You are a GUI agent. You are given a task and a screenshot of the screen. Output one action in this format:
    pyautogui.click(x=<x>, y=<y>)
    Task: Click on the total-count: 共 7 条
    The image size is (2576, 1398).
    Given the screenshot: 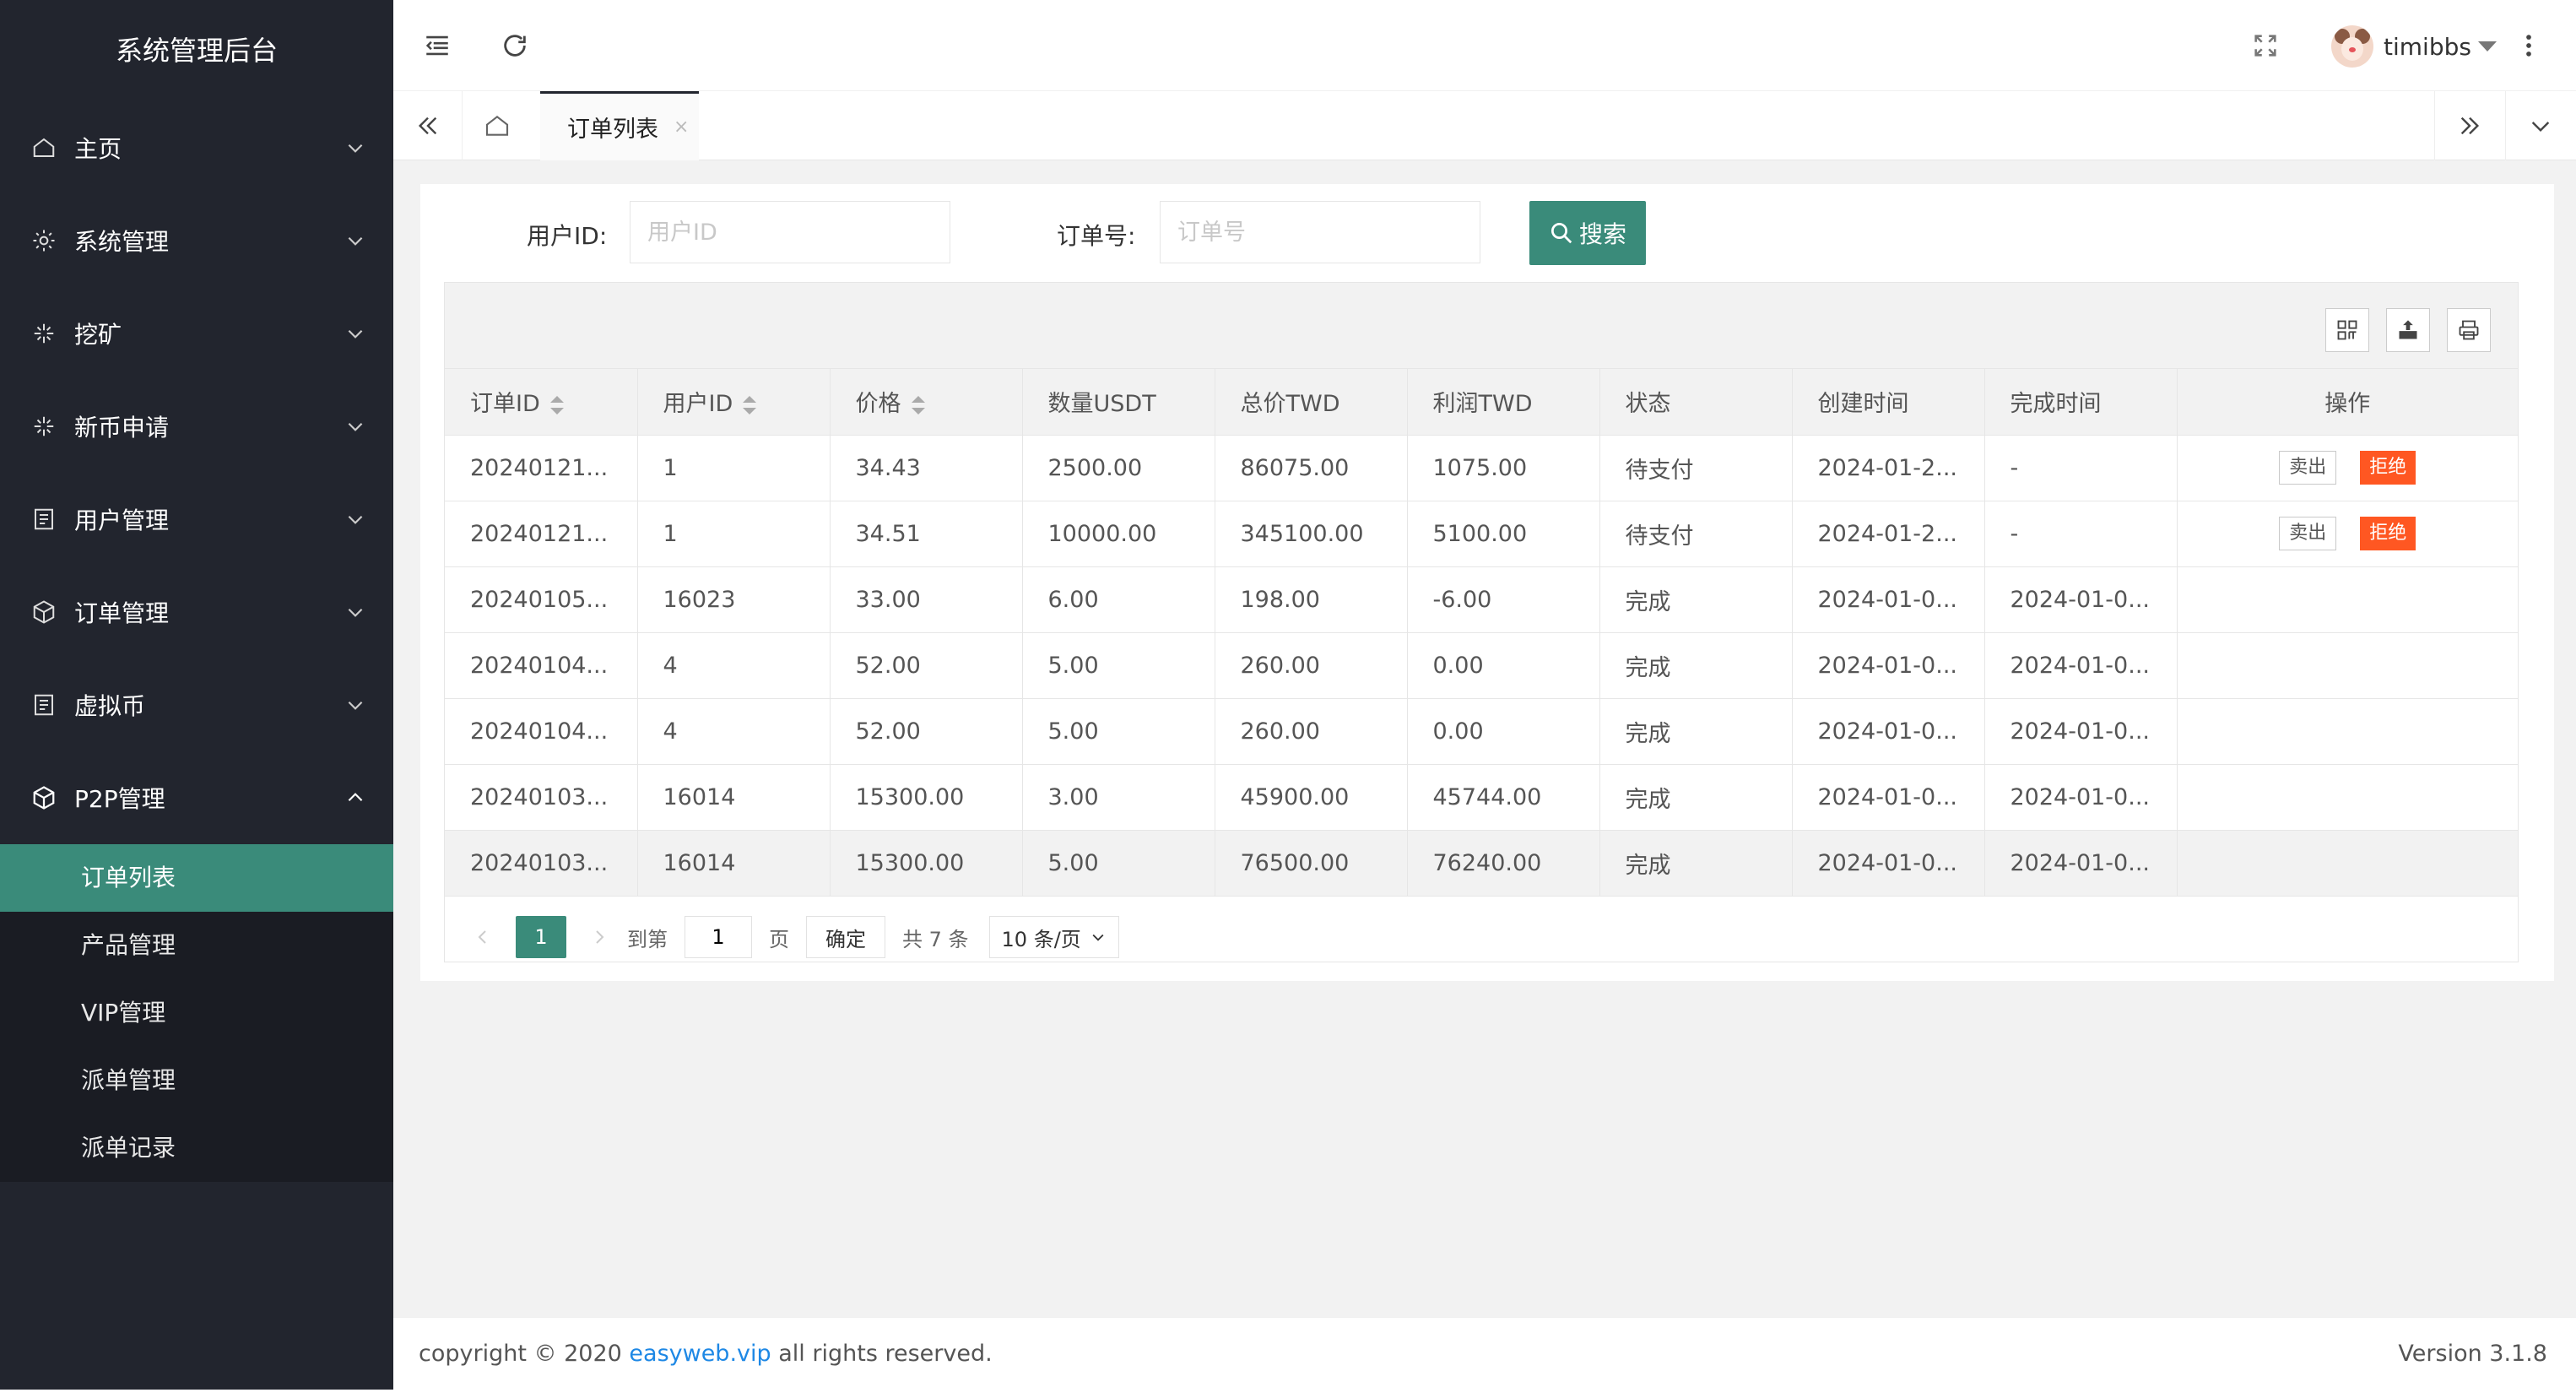 What is the action you would take?
    pyautogui.click(x=935, y=939)
    